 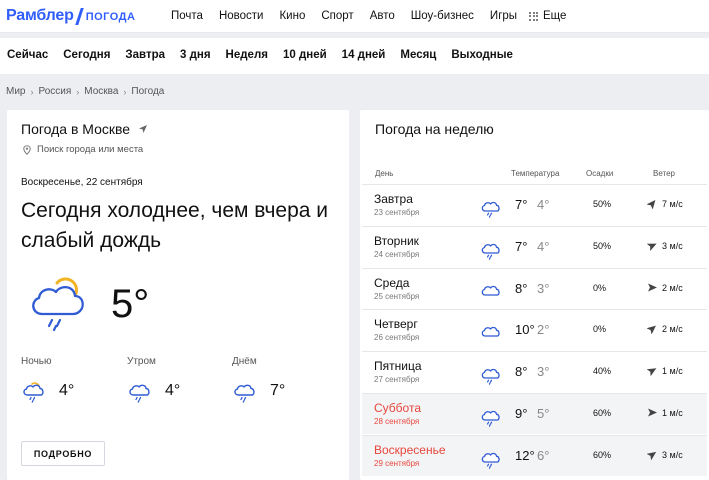 I want to click on day-date: 27 сентября, so click(x=397, y=380).